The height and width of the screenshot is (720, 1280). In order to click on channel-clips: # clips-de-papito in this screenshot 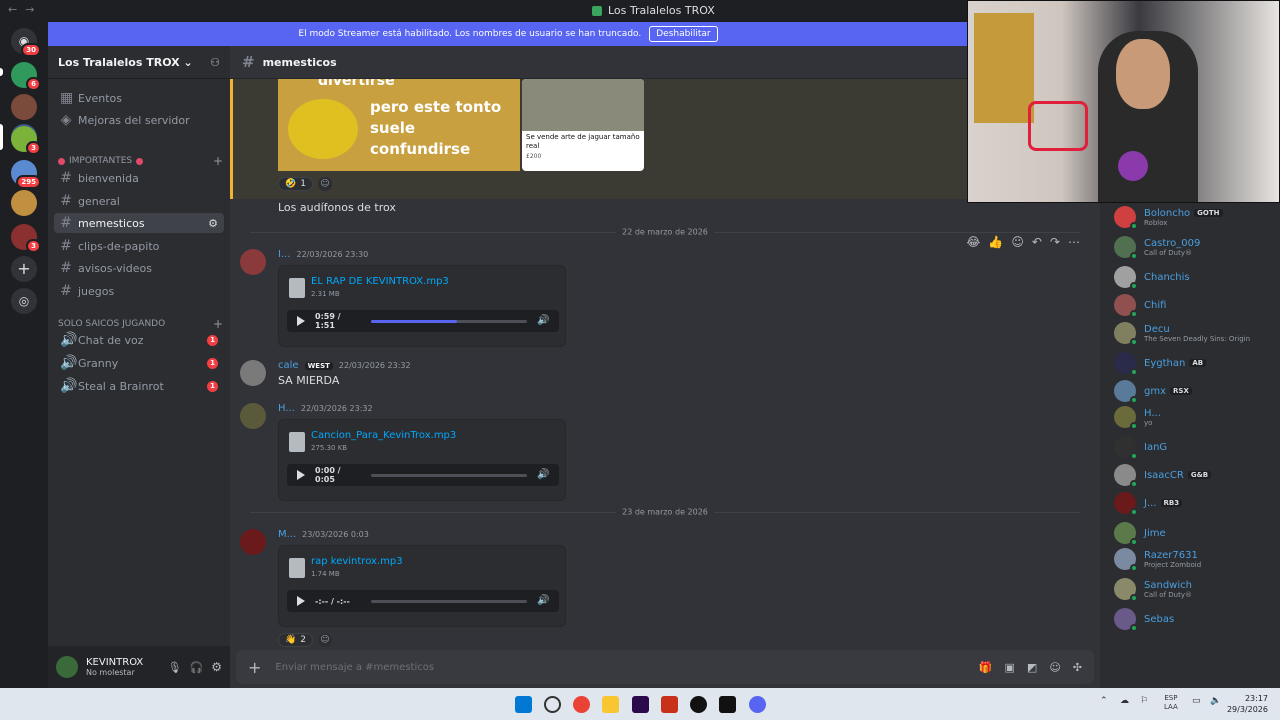, I will do `click(139, 246)`.